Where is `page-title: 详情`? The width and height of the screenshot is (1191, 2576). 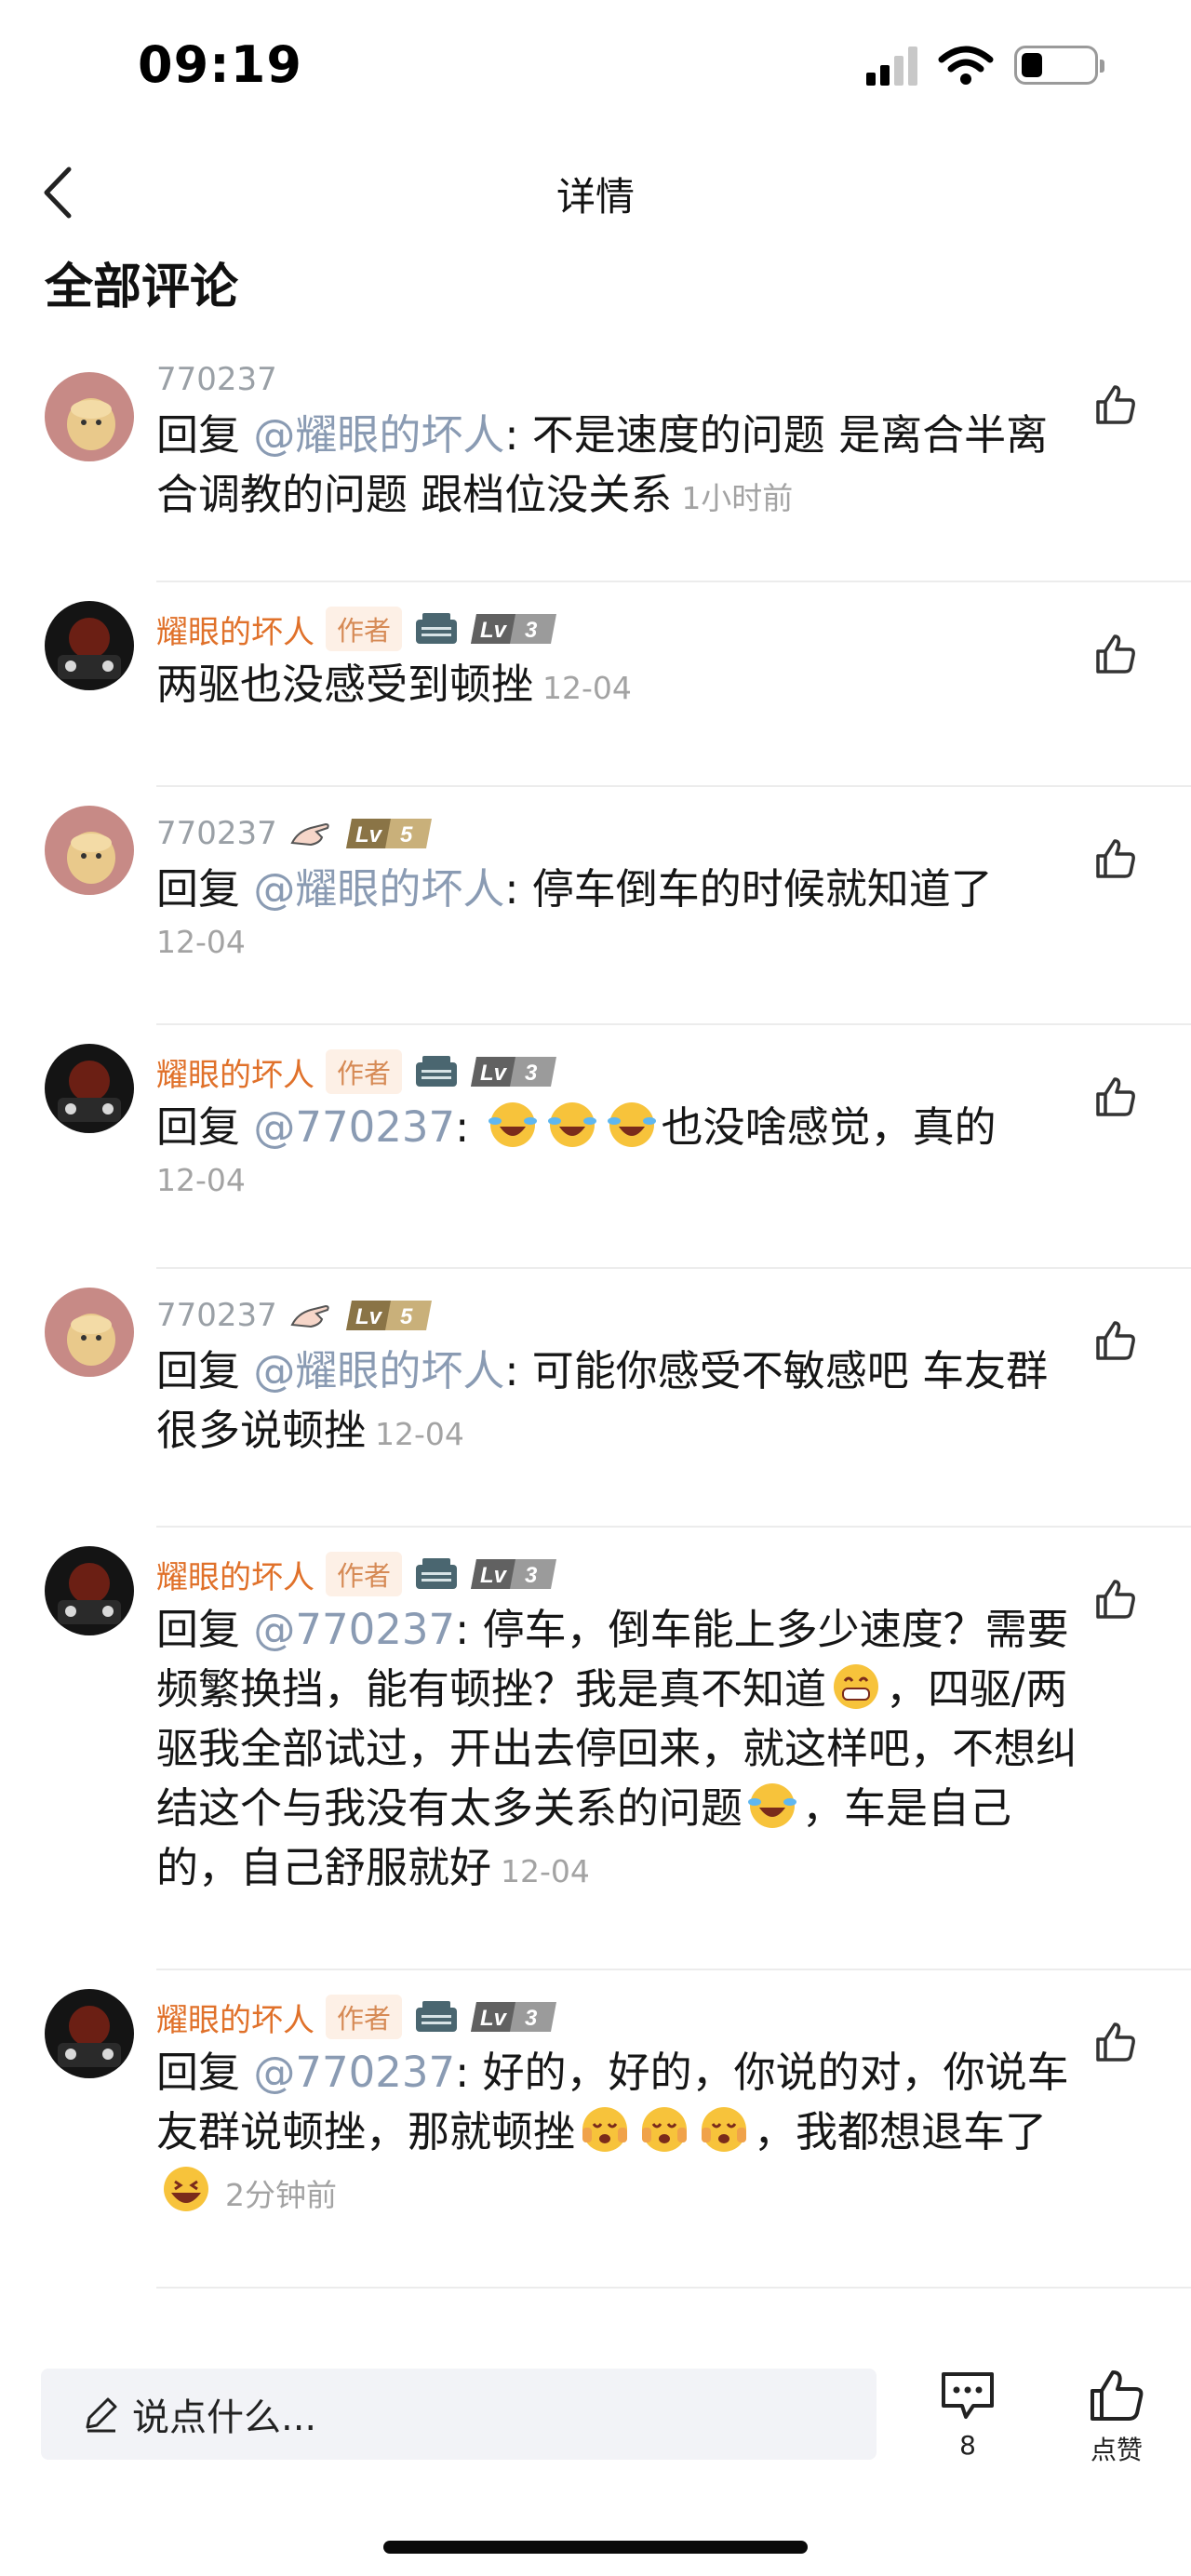 page-title: 详情 is located at coordinates (595, 197).